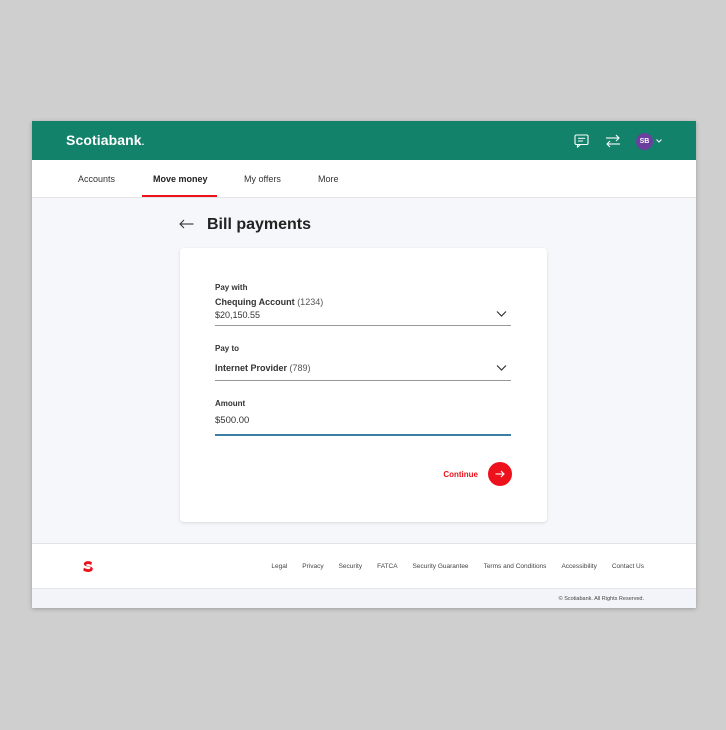 Image resolution: width=726 pixels, height=730 pixels. Describe the element at coordinates (364, 598) in the screenshot. I see `copyright-bar: © Scotiabank. All Rights Reserved.` at that location.